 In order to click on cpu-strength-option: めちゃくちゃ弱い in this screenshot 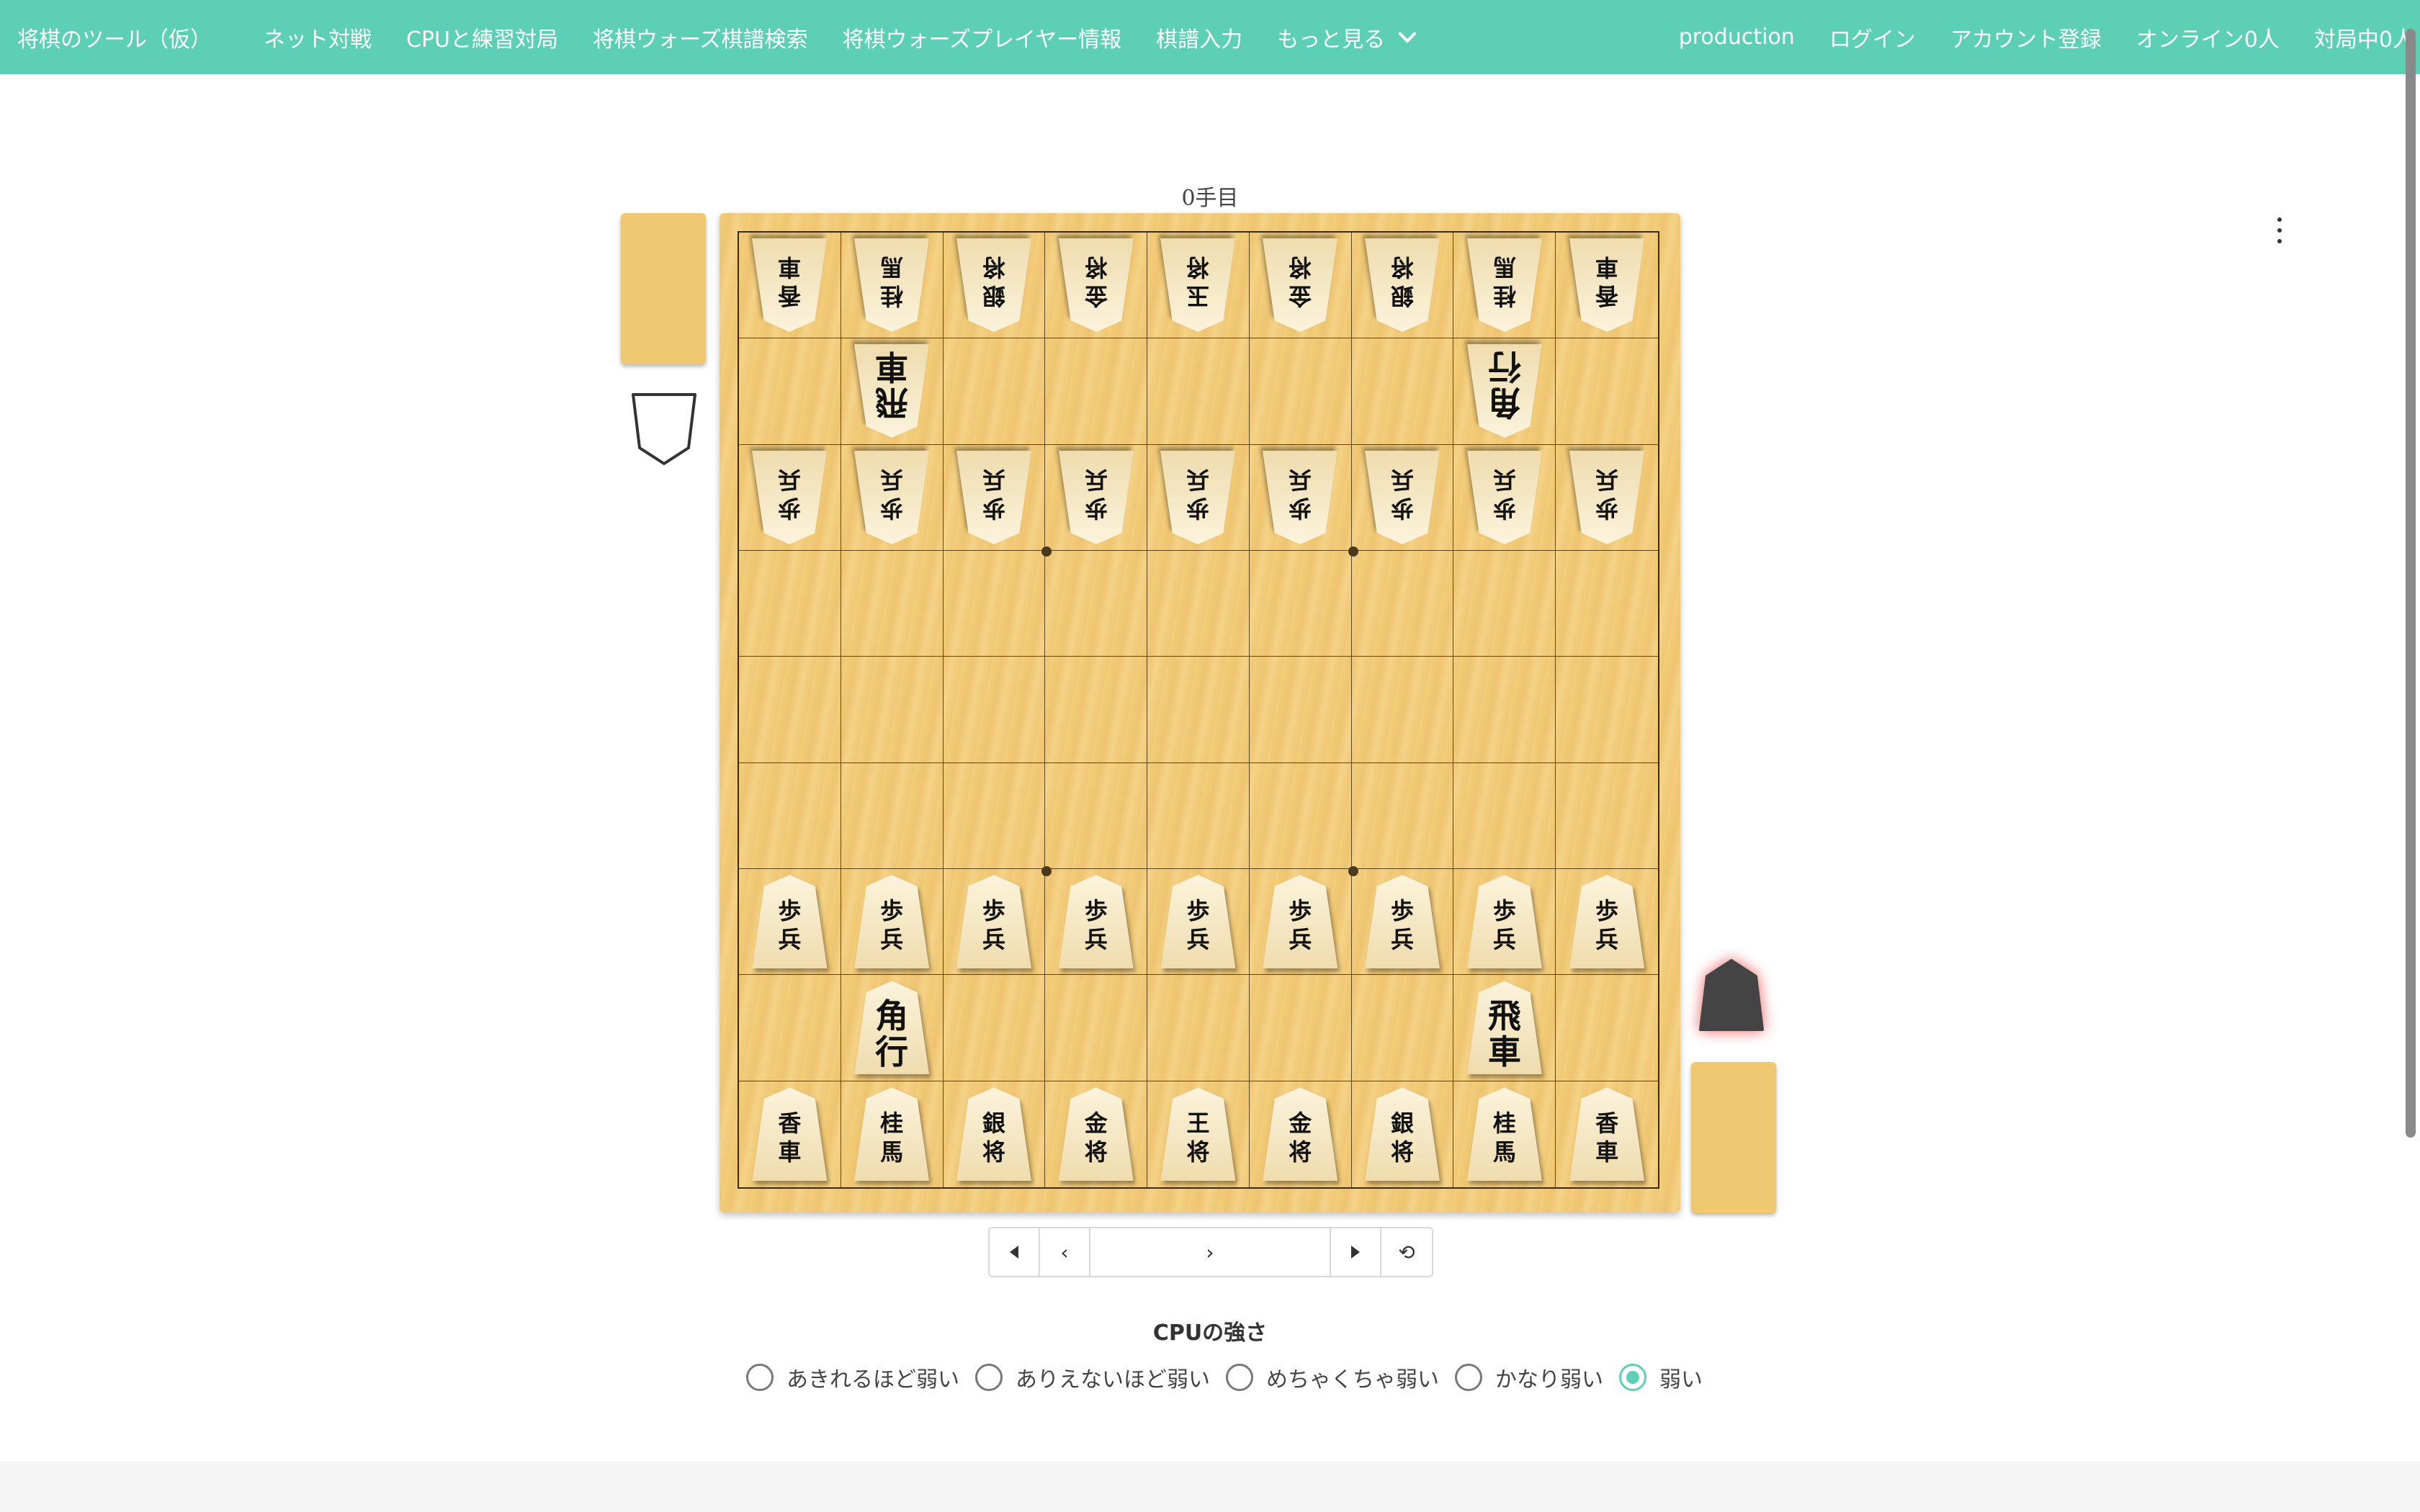, I will do `click(1332, 1377)`.